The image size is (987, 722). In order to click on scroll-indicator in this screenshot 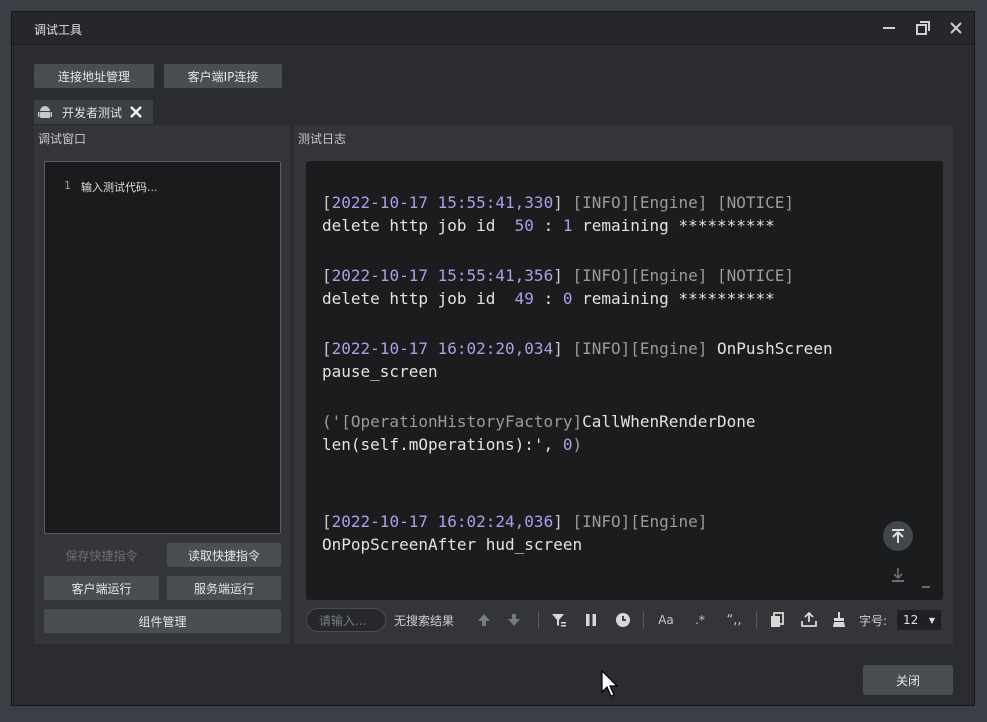, I will do `click(926, 587)`.